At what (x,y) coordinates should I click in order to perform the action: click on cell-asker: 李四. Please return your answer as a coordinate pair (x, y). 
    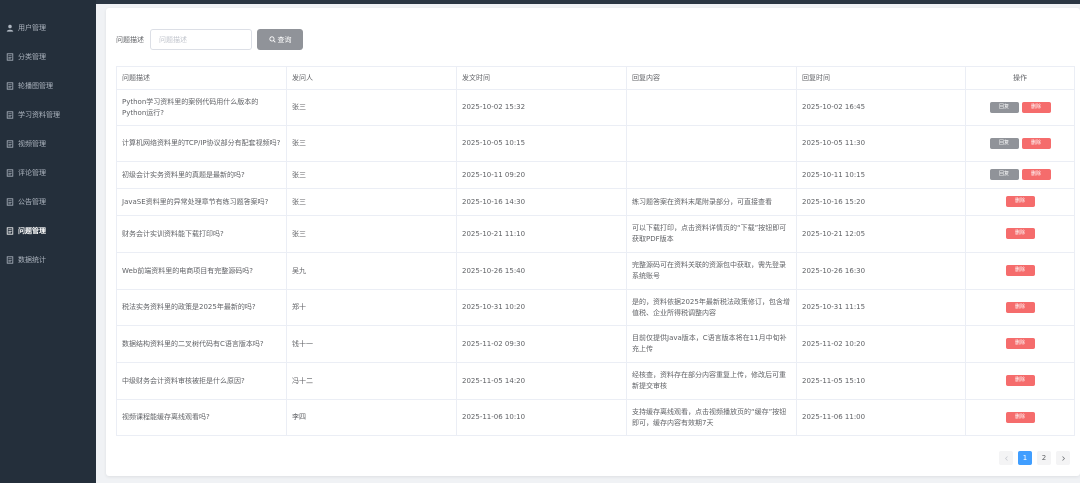
    Looking at the image, I should click on (371, 417).